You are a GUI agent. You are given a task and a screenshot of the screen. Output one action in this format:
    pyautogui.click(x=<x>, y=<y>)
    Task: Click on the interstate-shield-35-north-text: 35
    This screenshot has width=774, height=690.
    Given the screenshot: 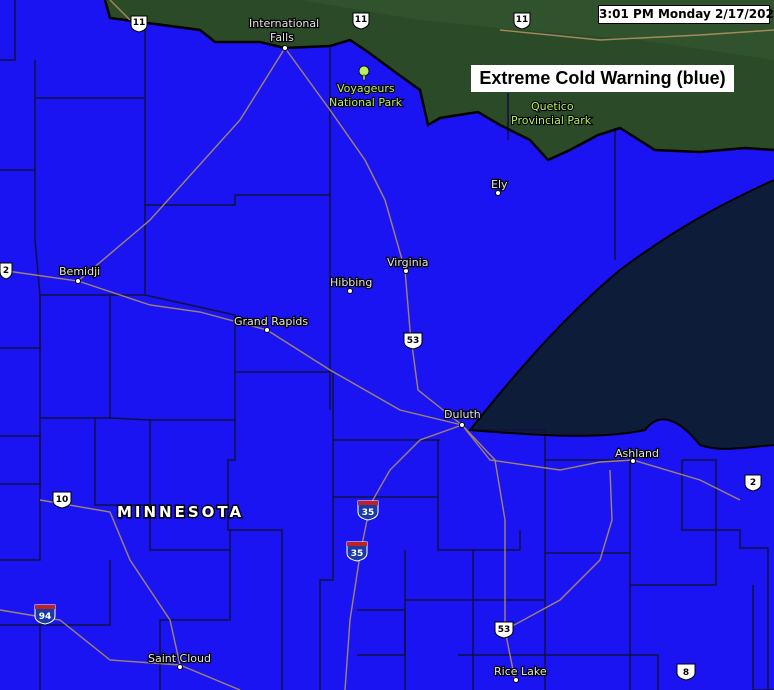 What is the action you would take?
    pyautogui.click(x=368, y=513)
    